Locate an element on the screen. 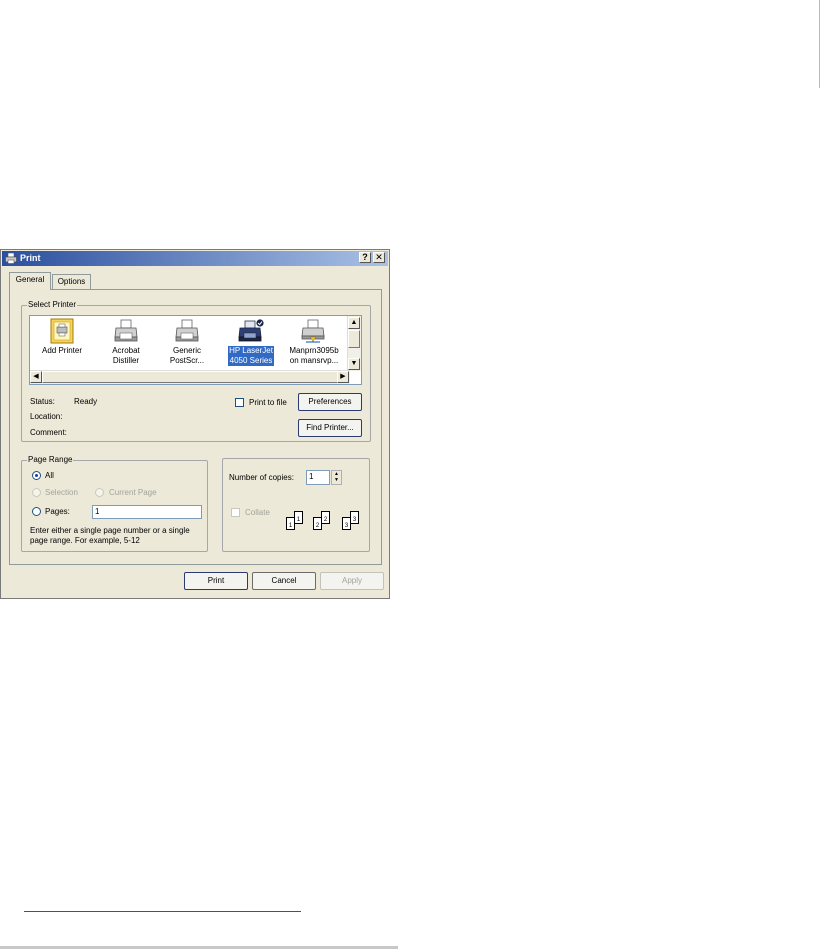  page-range-legend: Page Range is located at coordinates (50, 460).